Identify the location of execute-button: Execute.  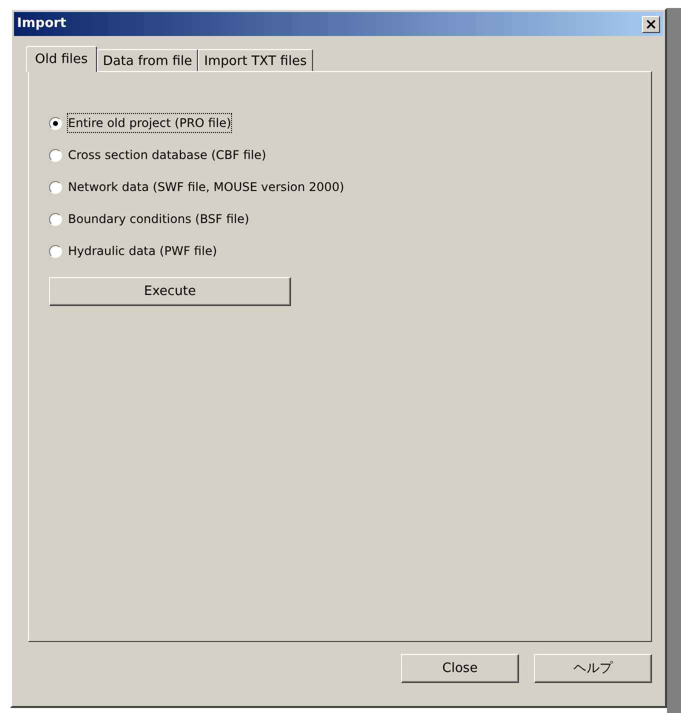
(170, 291).